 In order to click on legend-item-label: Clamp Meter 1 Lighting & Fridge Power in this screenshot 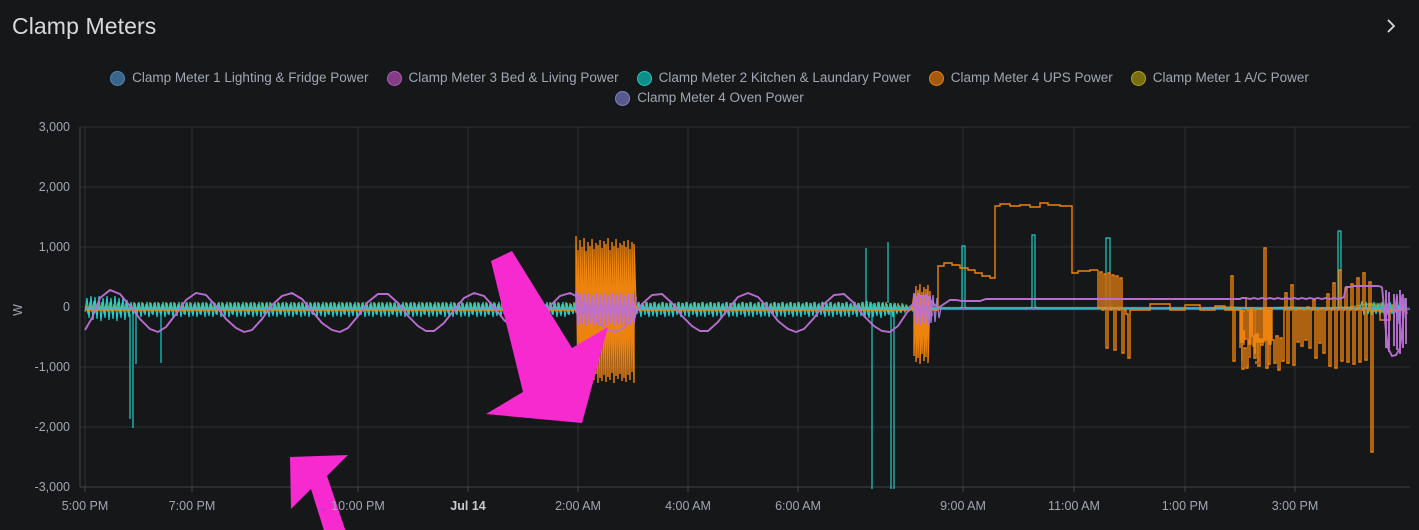, I will do `click(250, 77)`.